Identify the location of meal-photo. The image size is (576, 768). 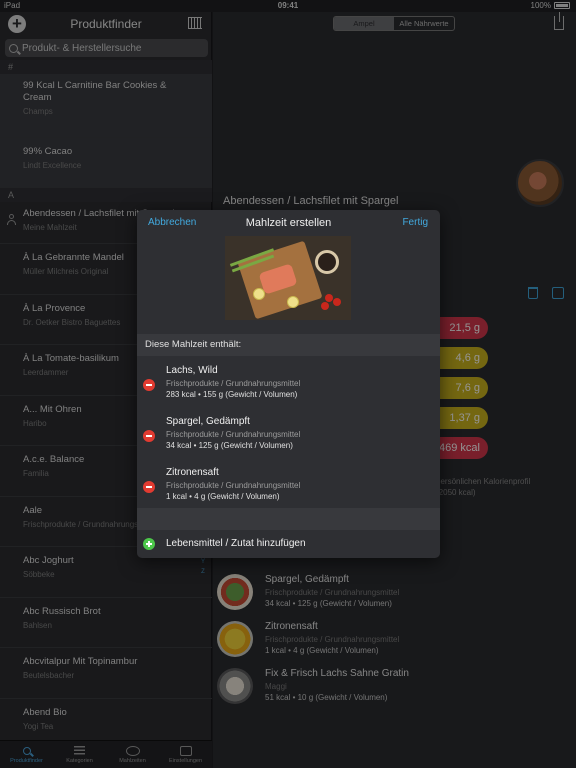
(288, 278).